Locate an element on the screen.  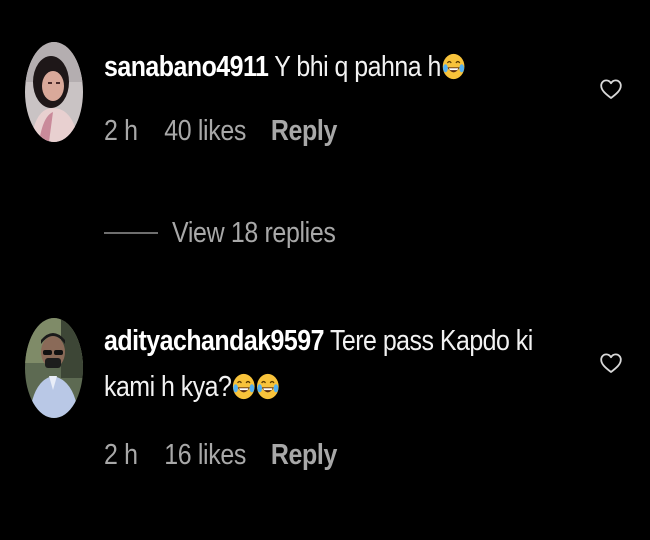
comment-text: Y bhi q pahna h is located at coordinates (357, 67).